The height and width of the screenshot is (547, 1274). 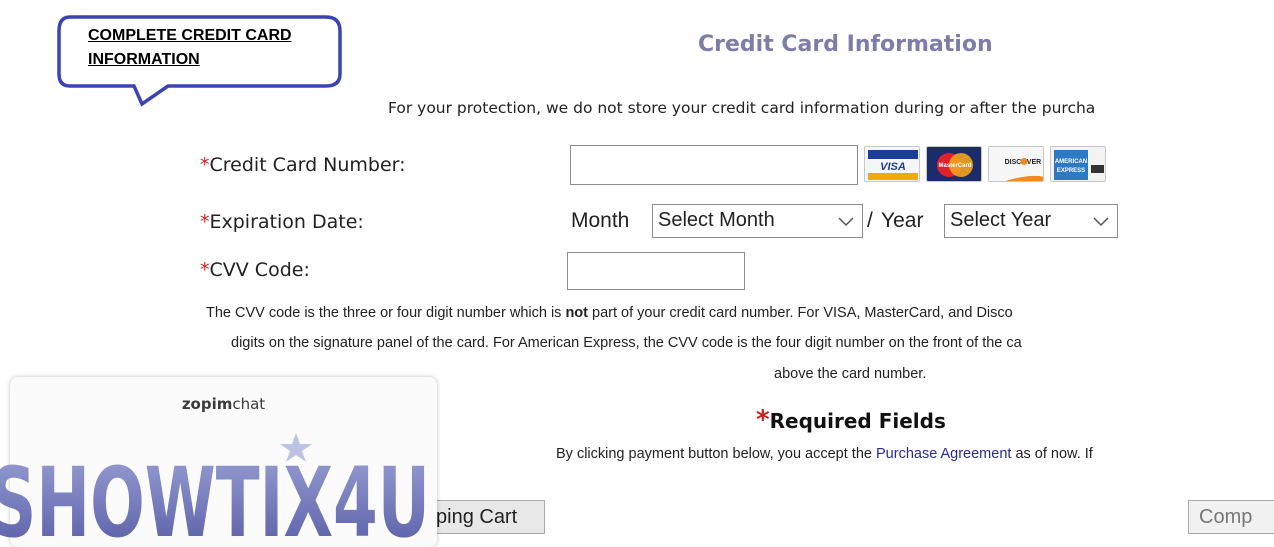 I want to click on showtix4u-logo: SHOWTIX4U, so click(x=215, y=488).